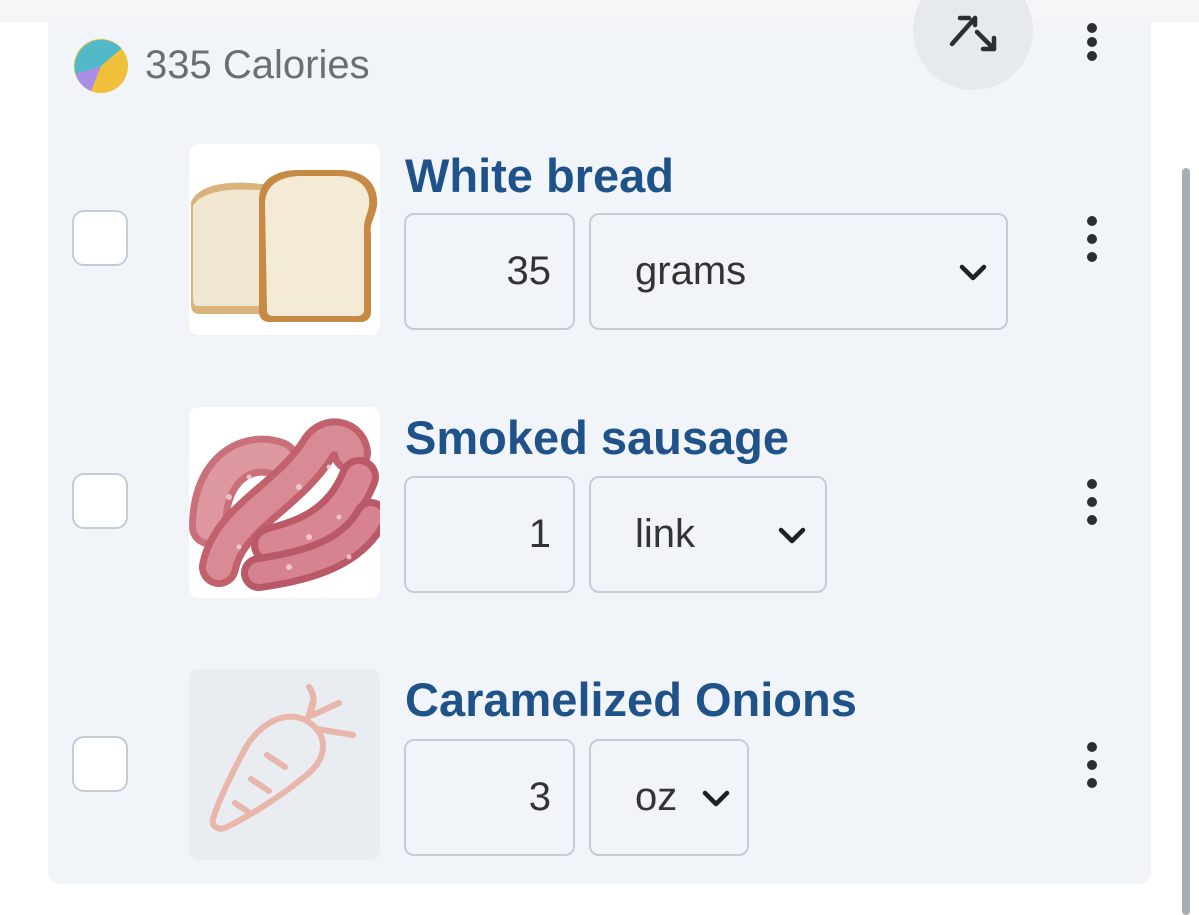  Describe the element at coordinates (284, 502) in the screenshot. I see `smoked-sausage-image` at that location.